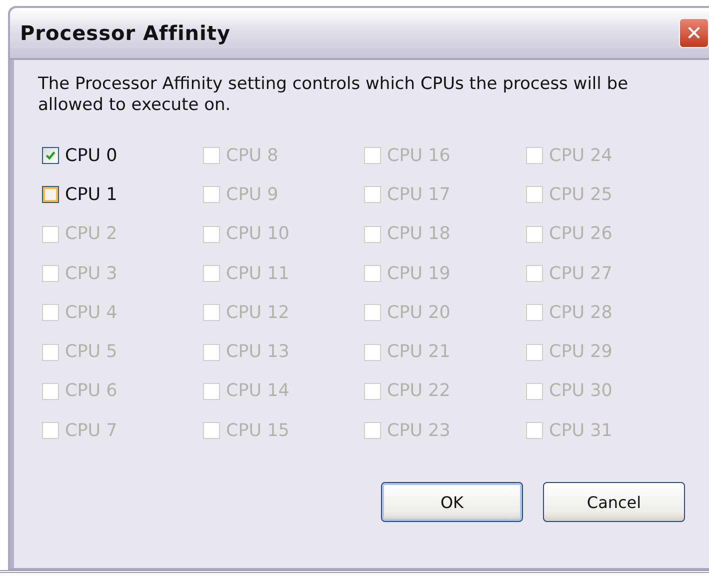  What do you see at coordinates (122, 195) in the screenshot?
I see `cpu-checkbox: CPU 1` at bounding box center [122, 195].